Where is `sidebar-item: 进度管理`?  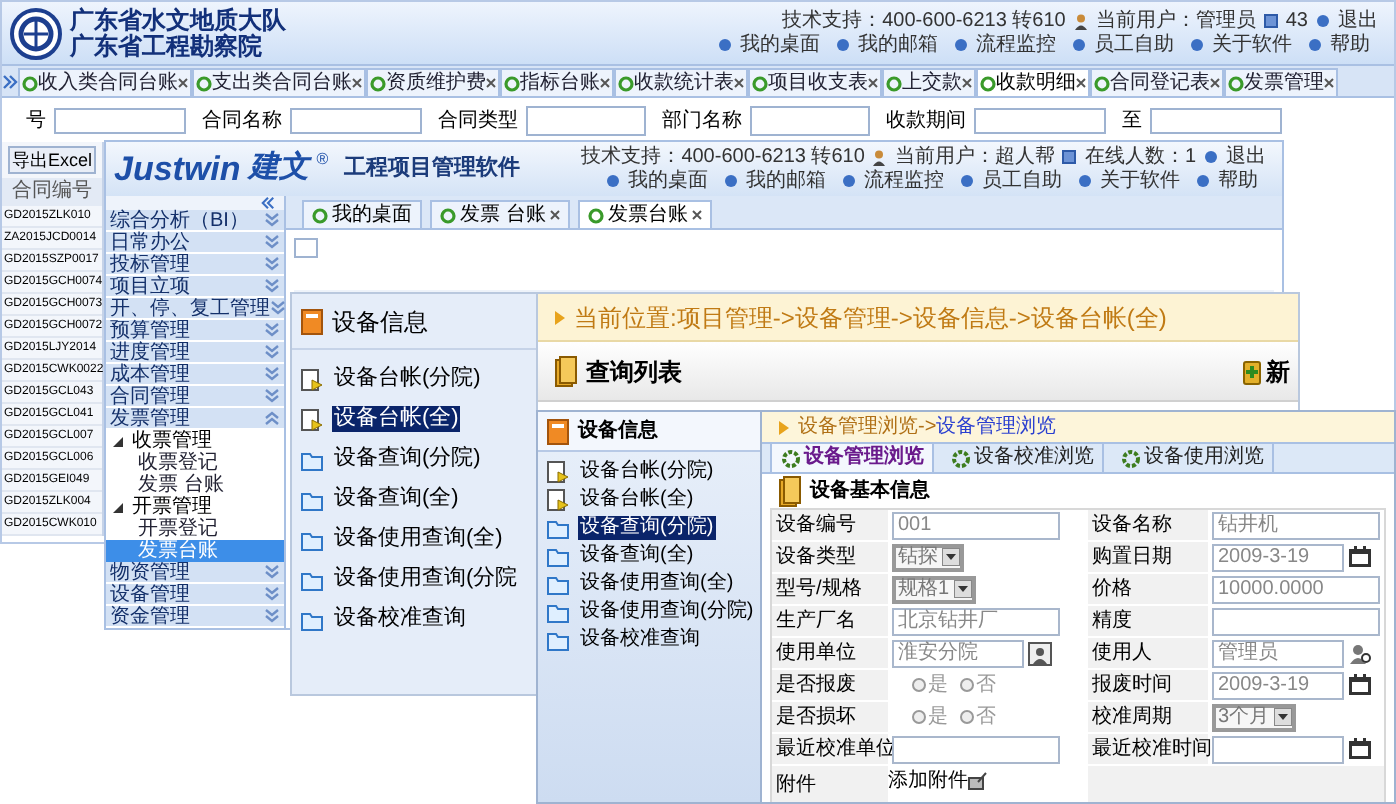 sidebar-item: 进度管理 is located at coordinates (195, 353).